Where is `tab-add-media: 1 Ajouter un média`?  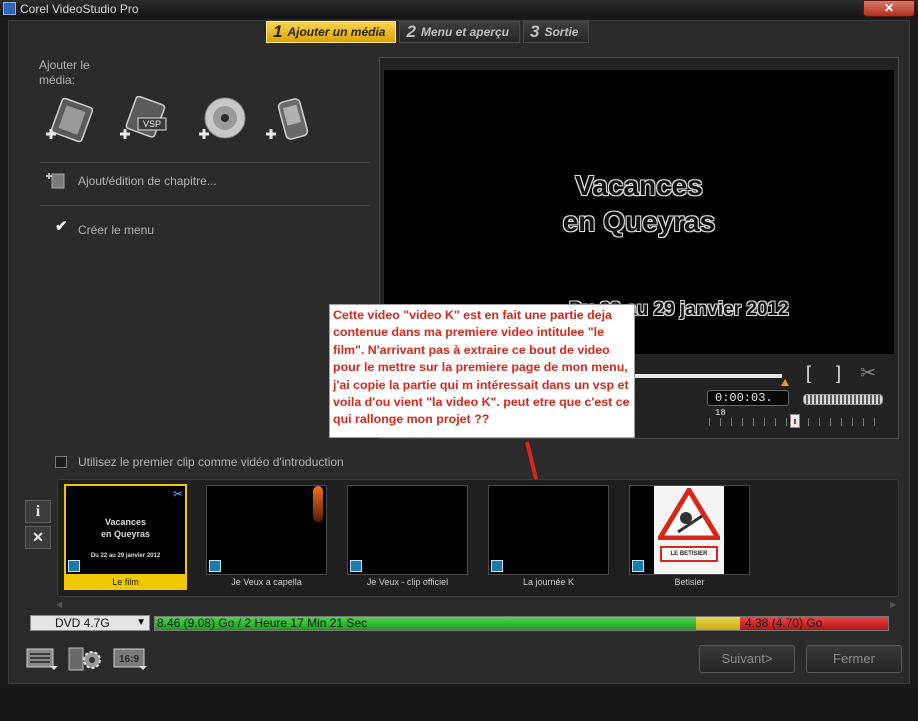 tab-add-media: 1 Ajouter un média is located at coordinates (331, 32).